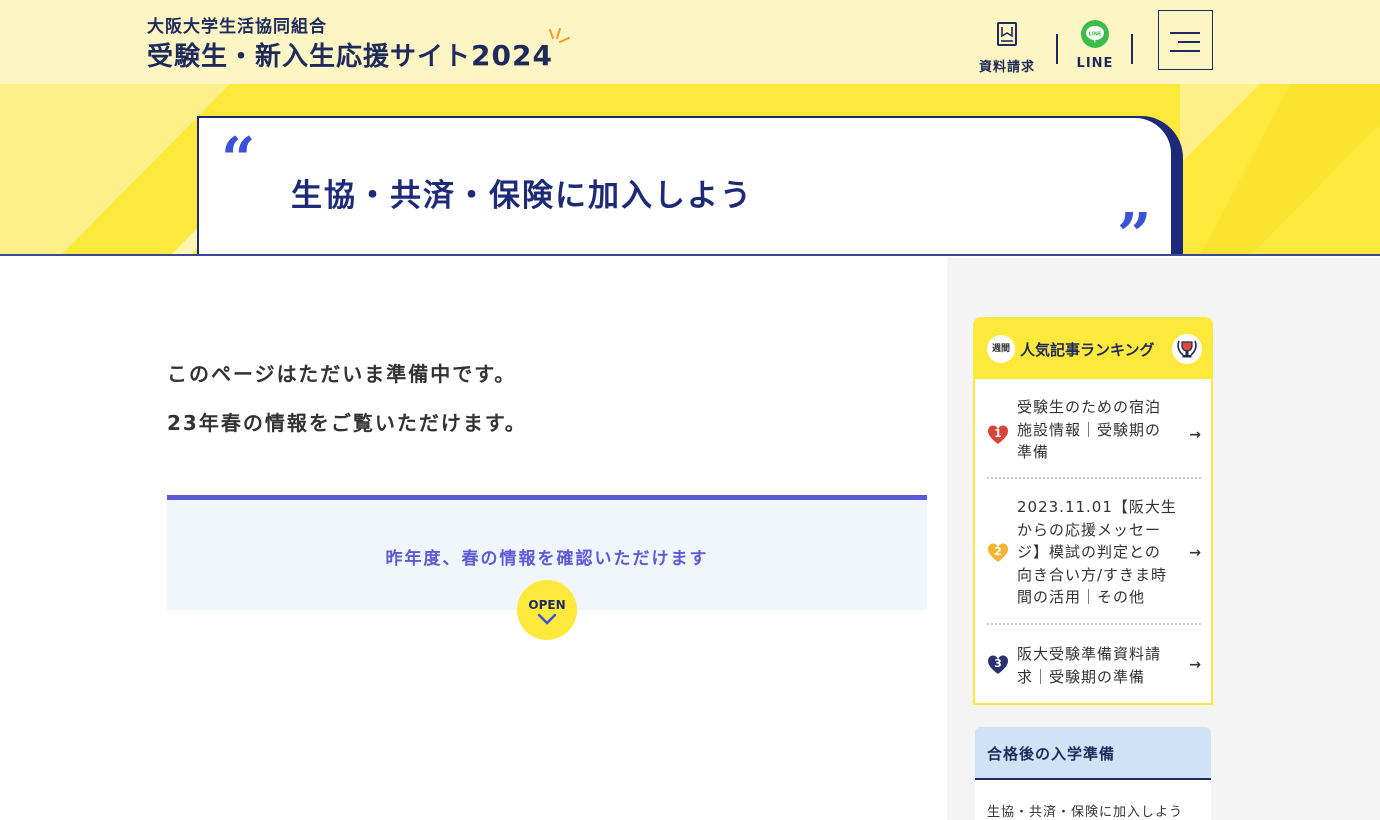 The image size is (1380, 820). I want to click on line-icon: LINE, so click(1095, 34).